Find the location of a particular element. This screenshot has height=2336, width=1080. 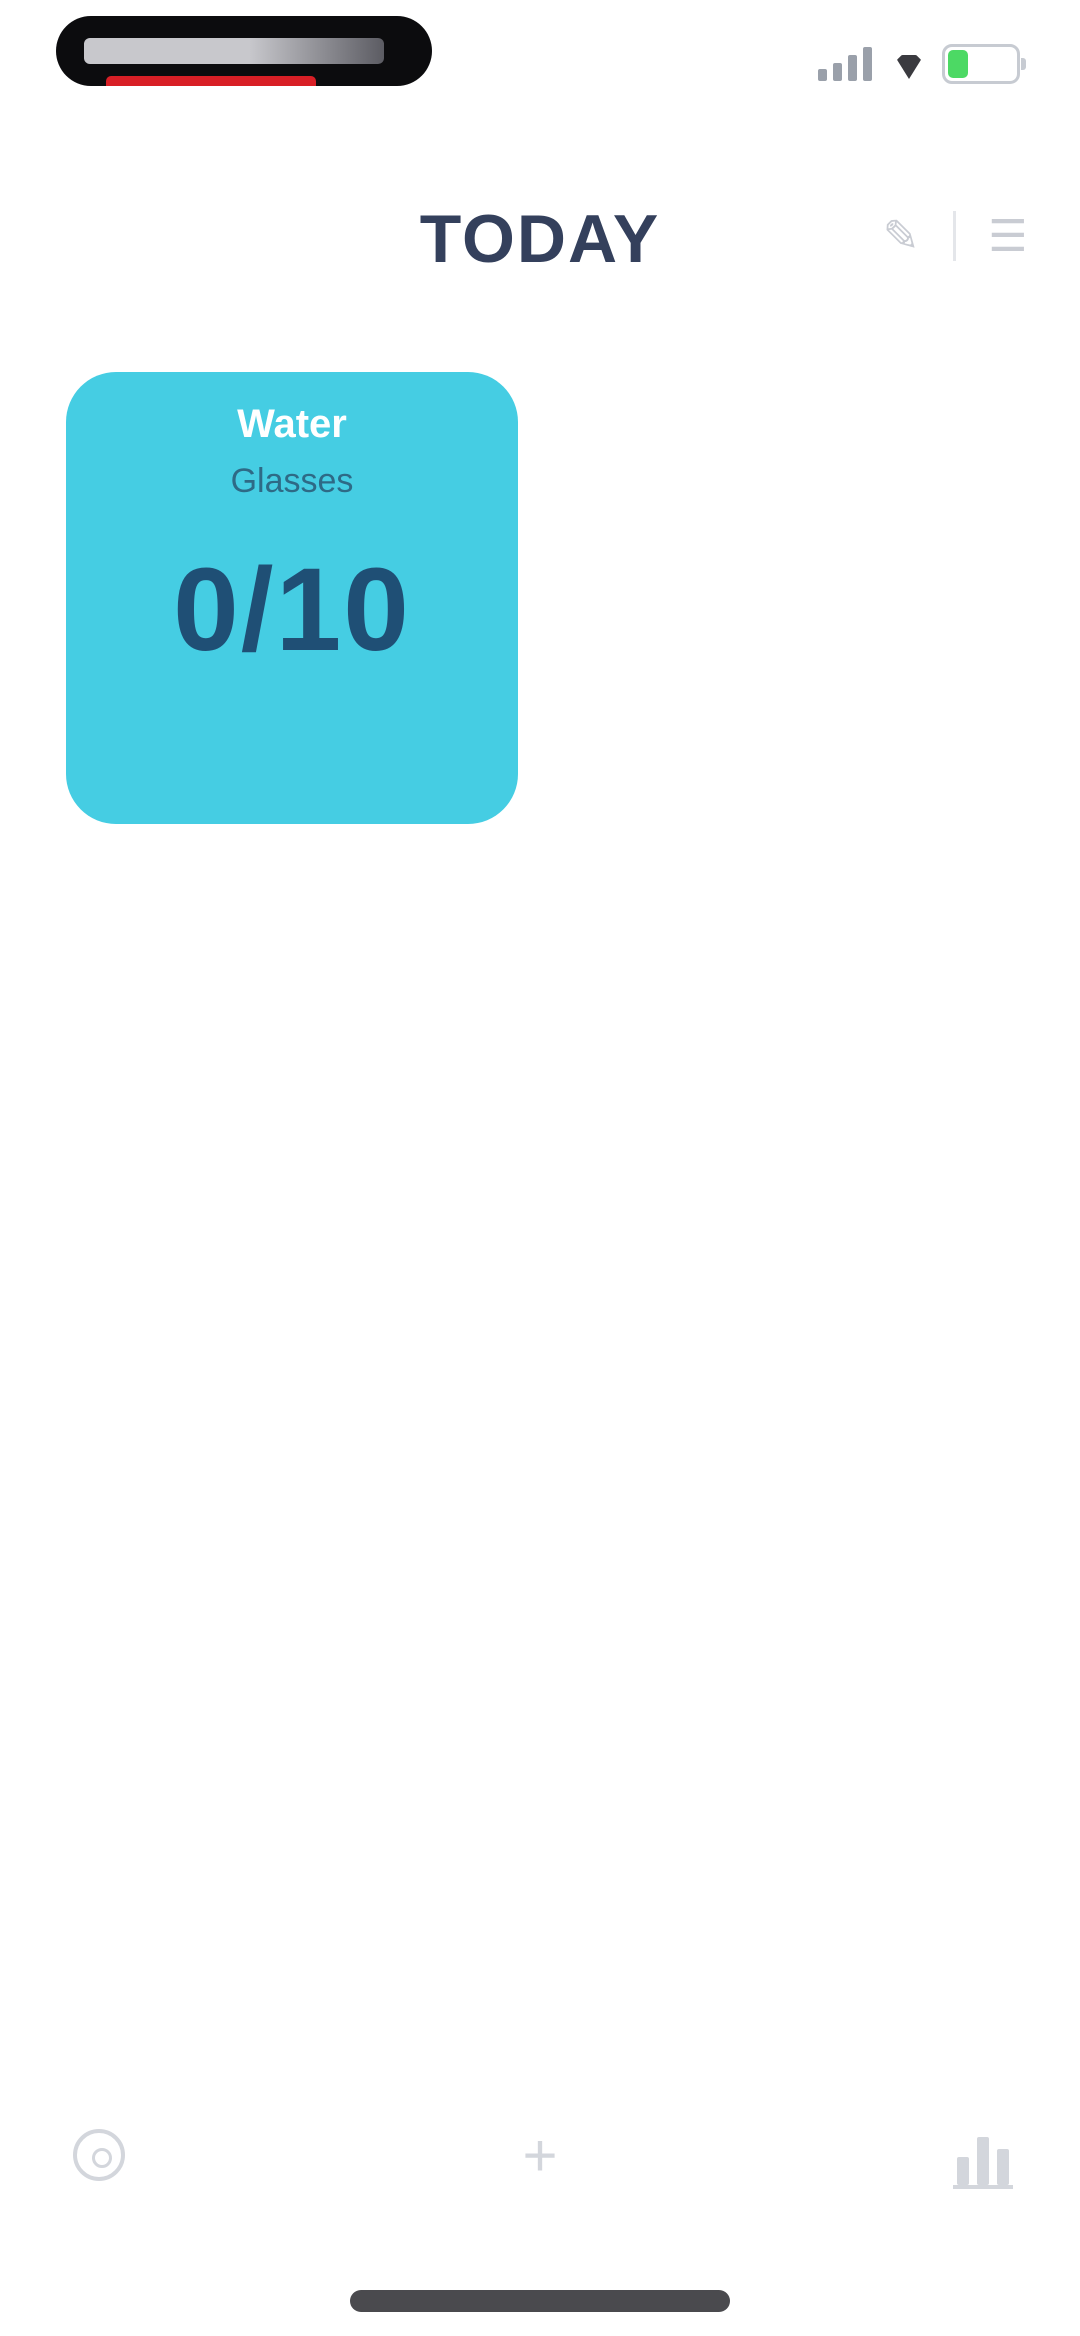

home-indicator is located at coordinates (540, 2301).